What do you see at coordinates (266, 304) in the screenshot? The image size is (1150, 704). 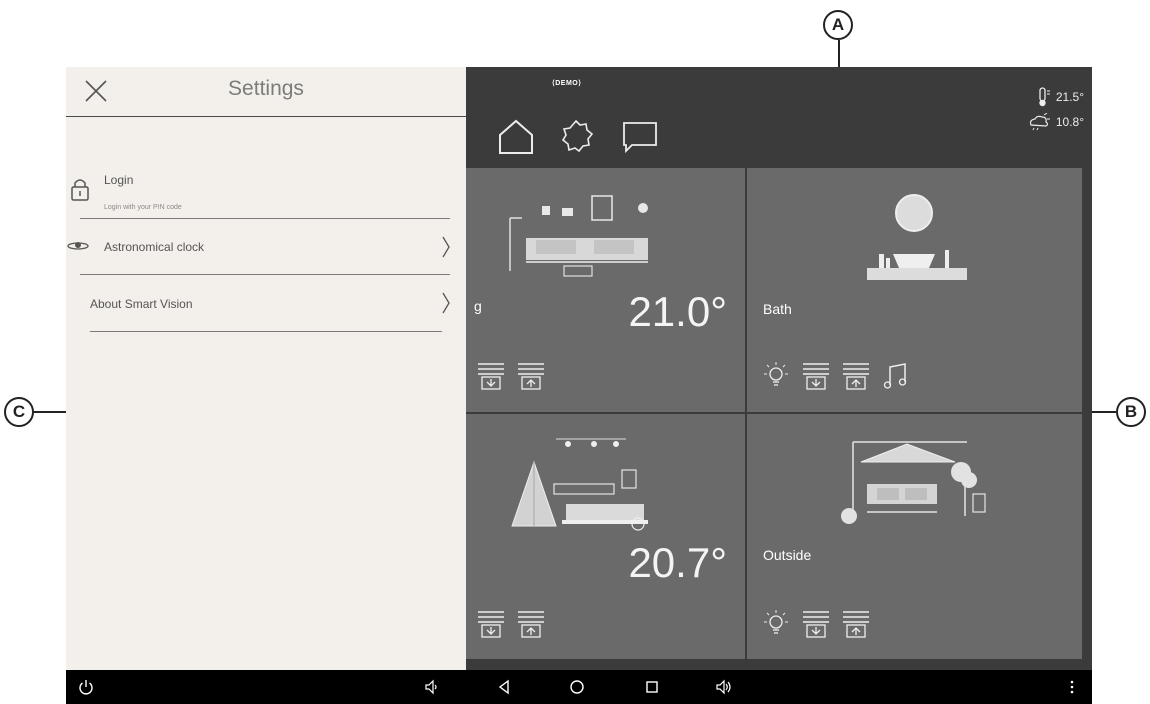 I see `menu-item-about: About Smart Vision` at bounding box center [266, 304].